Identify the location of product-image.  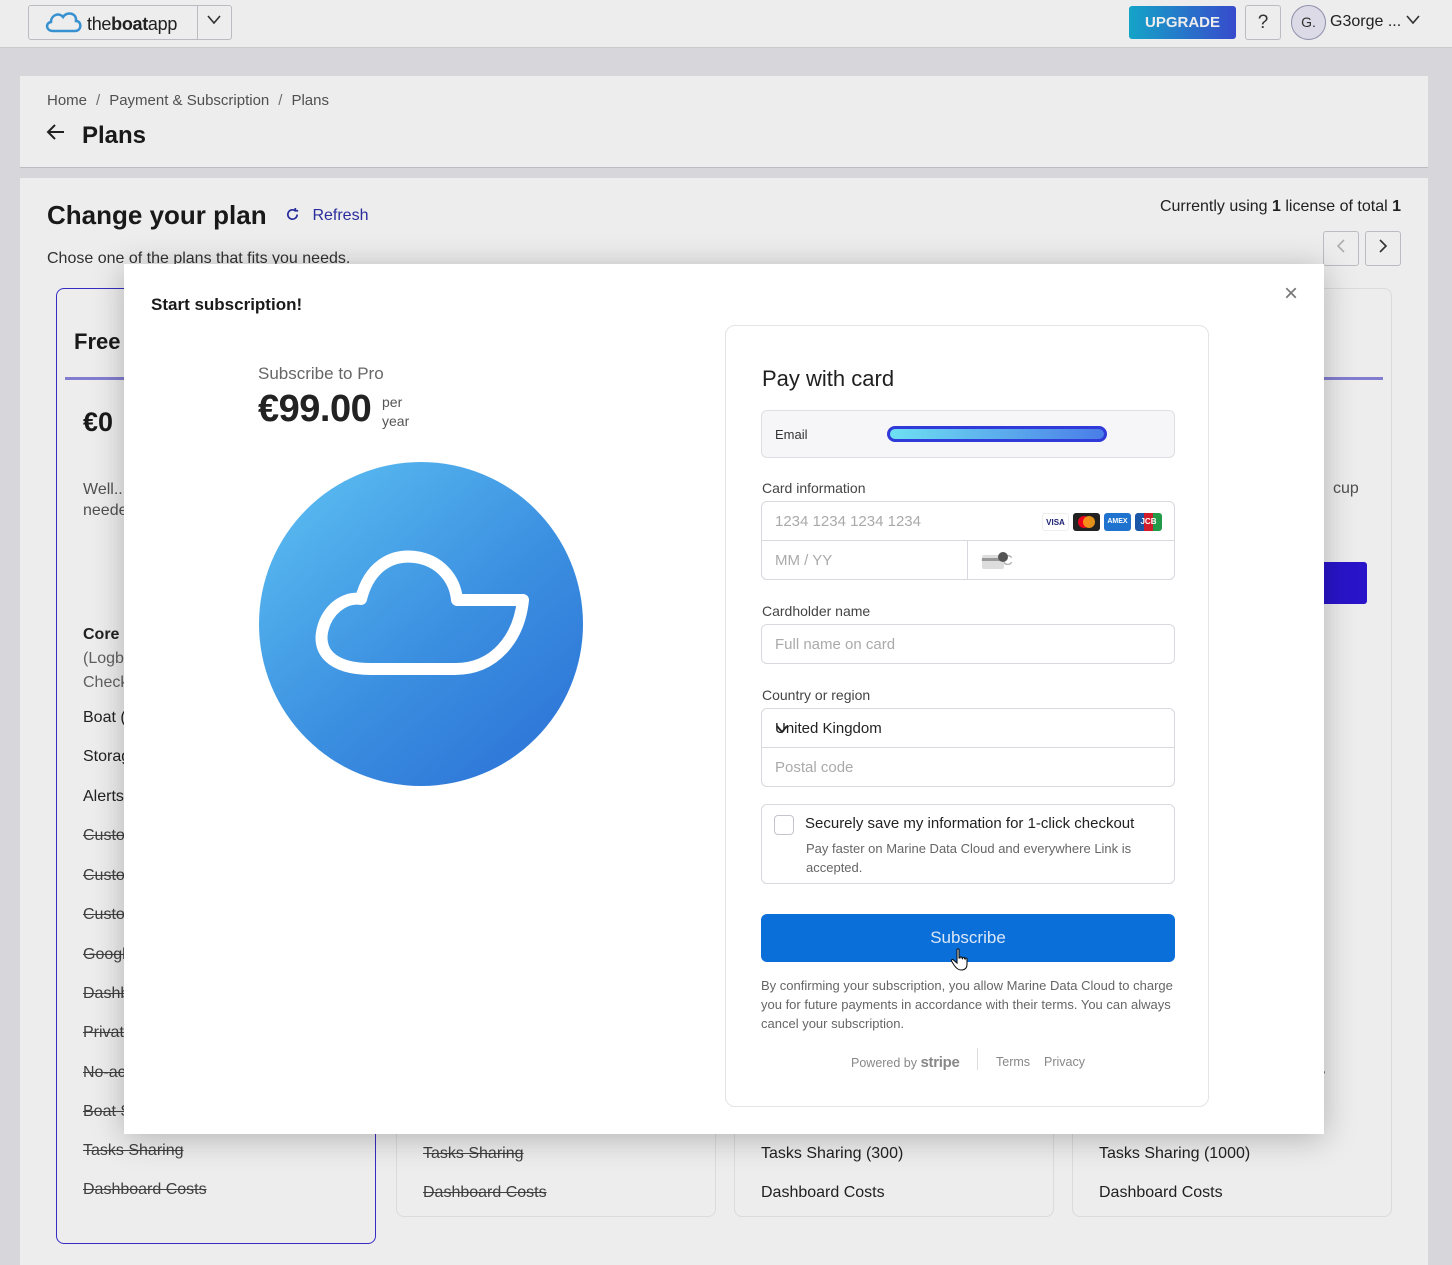
(421, 624).